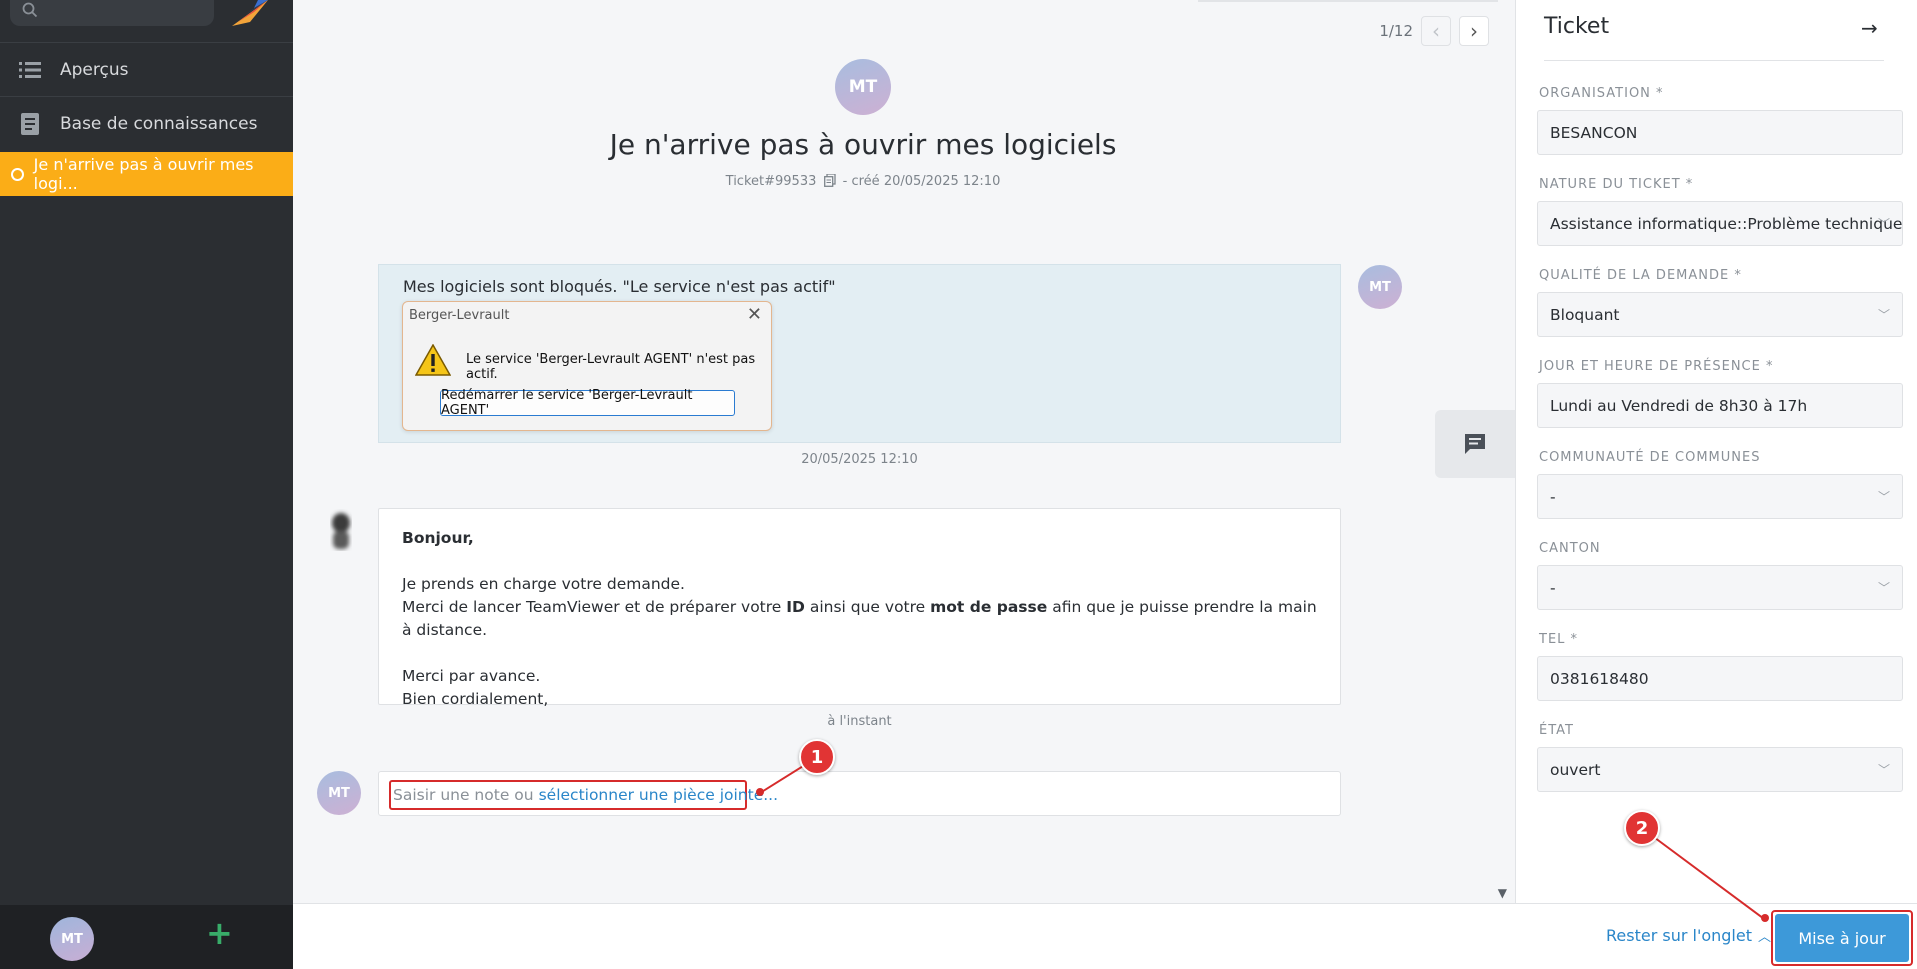 This screenshot has height=969, width=1917. Describe the element at coordinates (1348, 1) in the screenshot. I see `top-tab-edge` at that location.